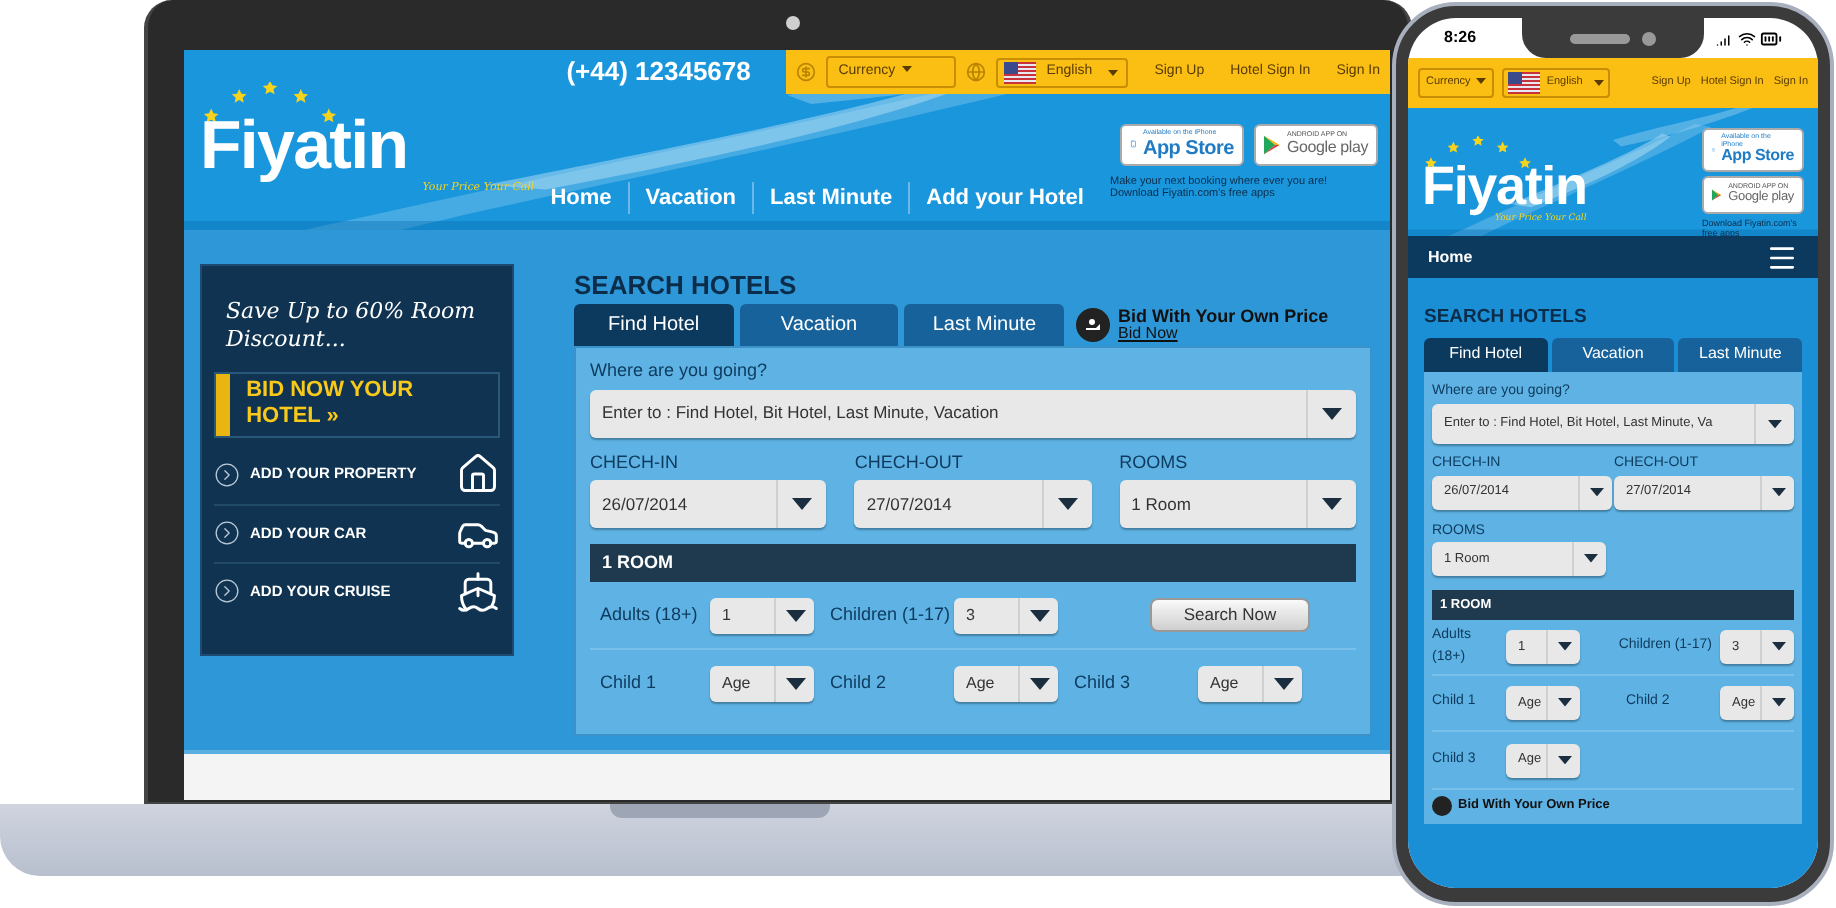 This screenshot has width=1836, height=908. What do you see at coordinates (1237, 504) in the screenshot?
I see `dropdown: 1 Room` at bounding box center [1237, 504].